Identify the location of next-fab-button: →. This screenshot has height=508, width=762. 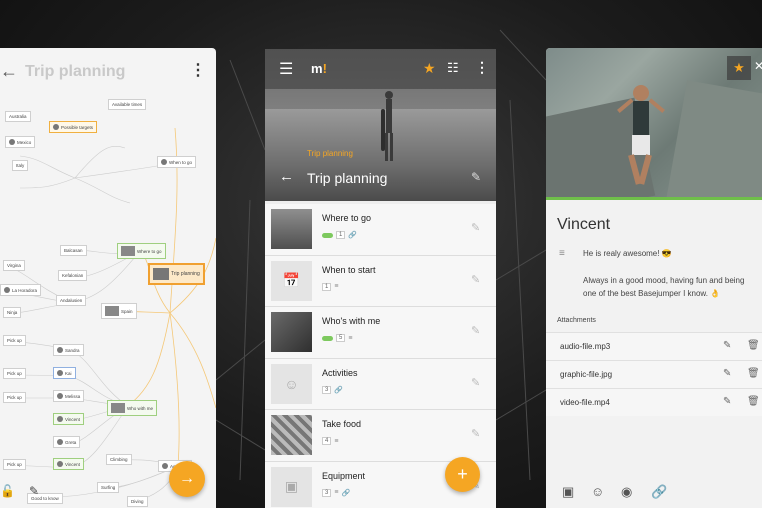
(187, 479).